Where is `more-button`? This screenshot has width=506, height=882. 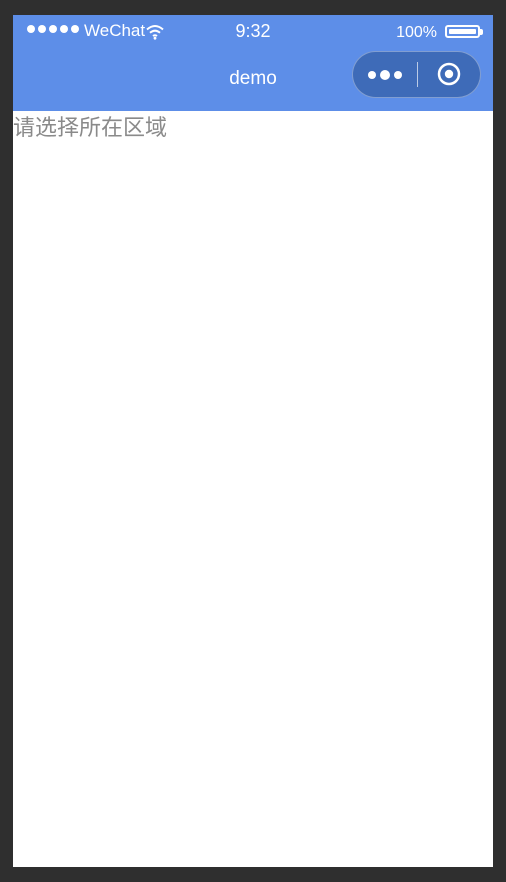
more-button is located at coordinates (385, 74).